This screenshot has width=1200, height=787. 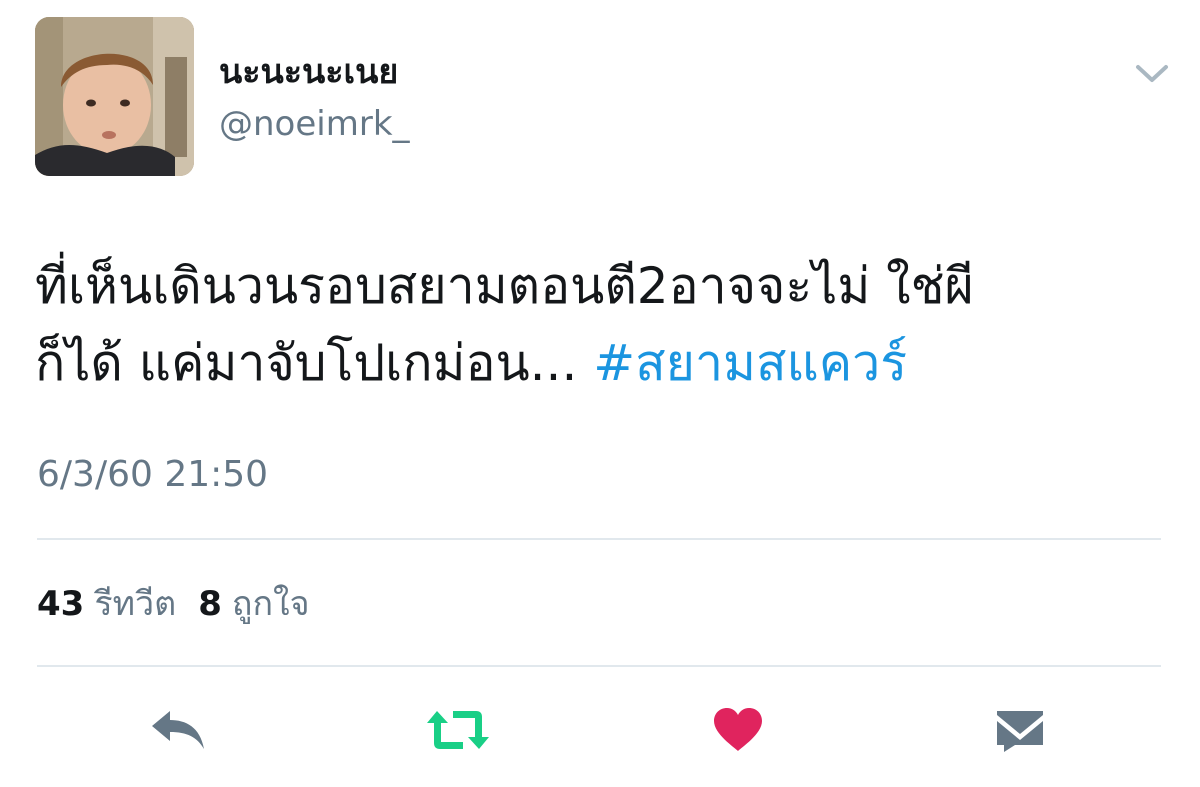 I want to click on like-count: 8, so click(x=210, y=604).